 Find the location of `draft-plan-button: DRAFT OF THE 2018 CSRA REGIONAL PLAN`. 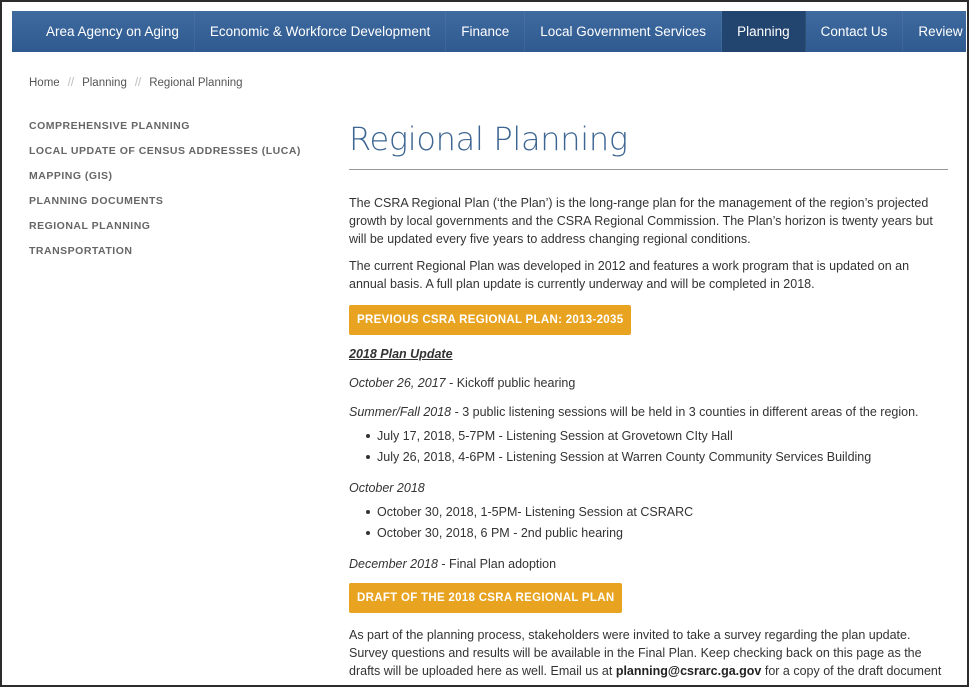

draft-plan-button: DRAFT OF THE 2018 CSRA REGIONAL PLAN is located at coordinates (486, 598).